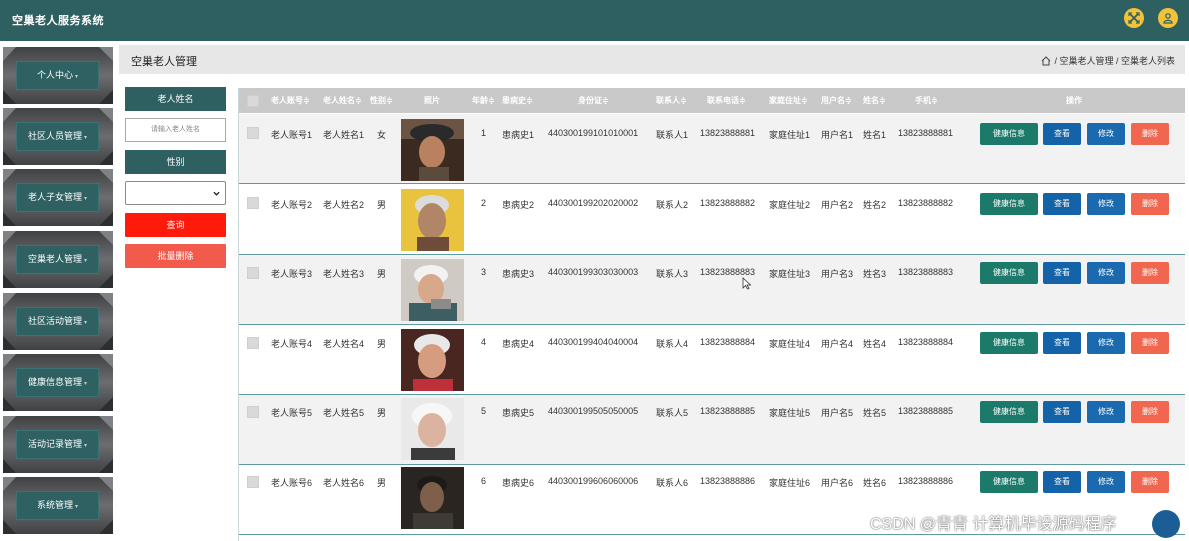 This screenshot has height=541, width=1189. What do you see at coordinates (432, 100) in the screenshot?
I see `col-photo: 照片` at bounding box center [432, 100].